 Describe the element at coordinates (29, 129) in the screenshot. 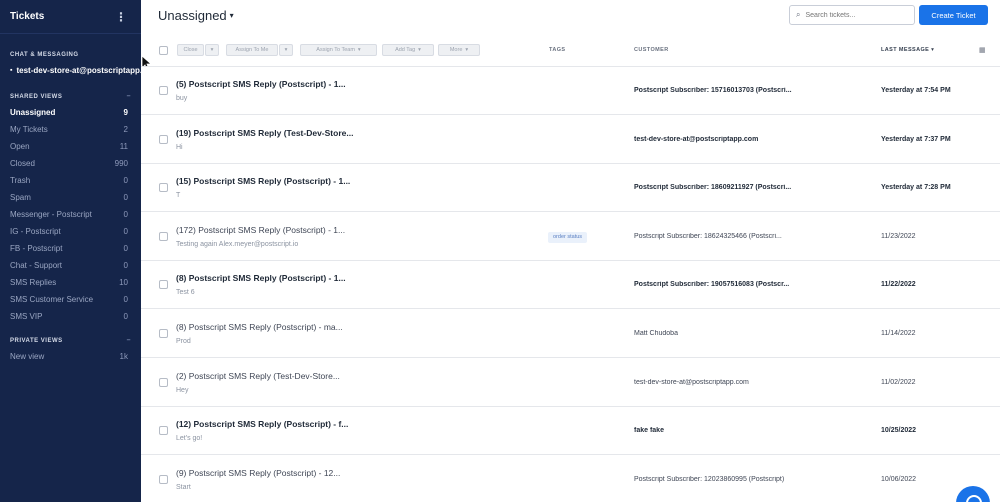

I see `sidebar-item-label: My Tickets` at that location.